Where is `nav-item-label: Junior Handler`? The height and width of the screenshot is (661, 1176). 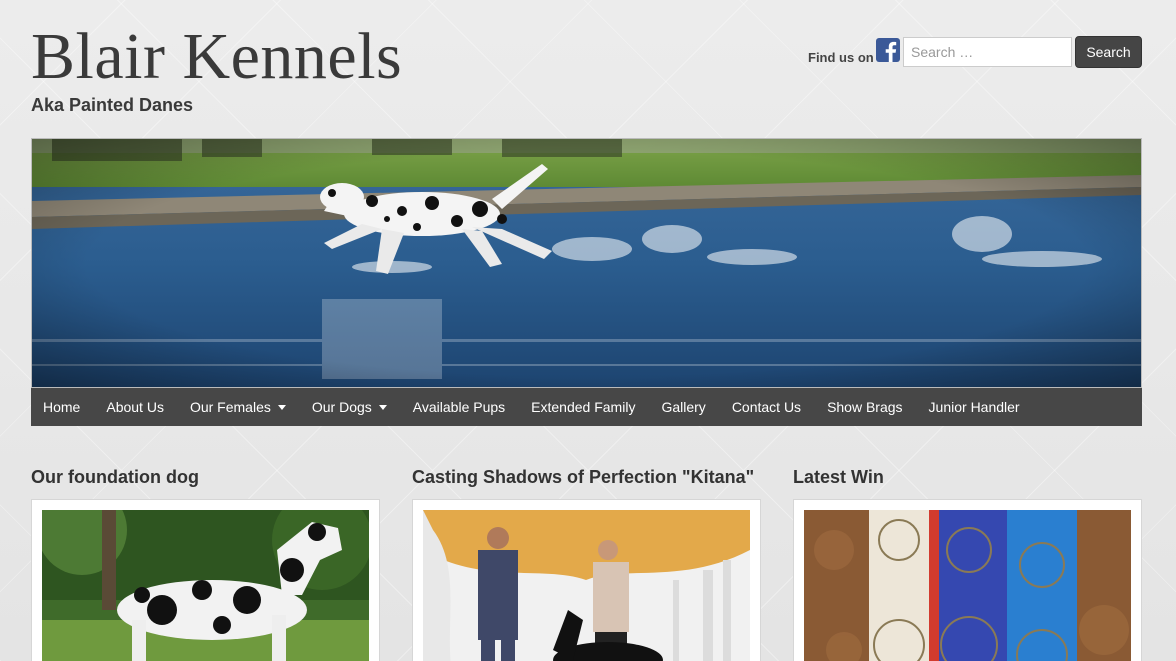 nav-item-label: Junior Handler is located at coordinates (974, 407).